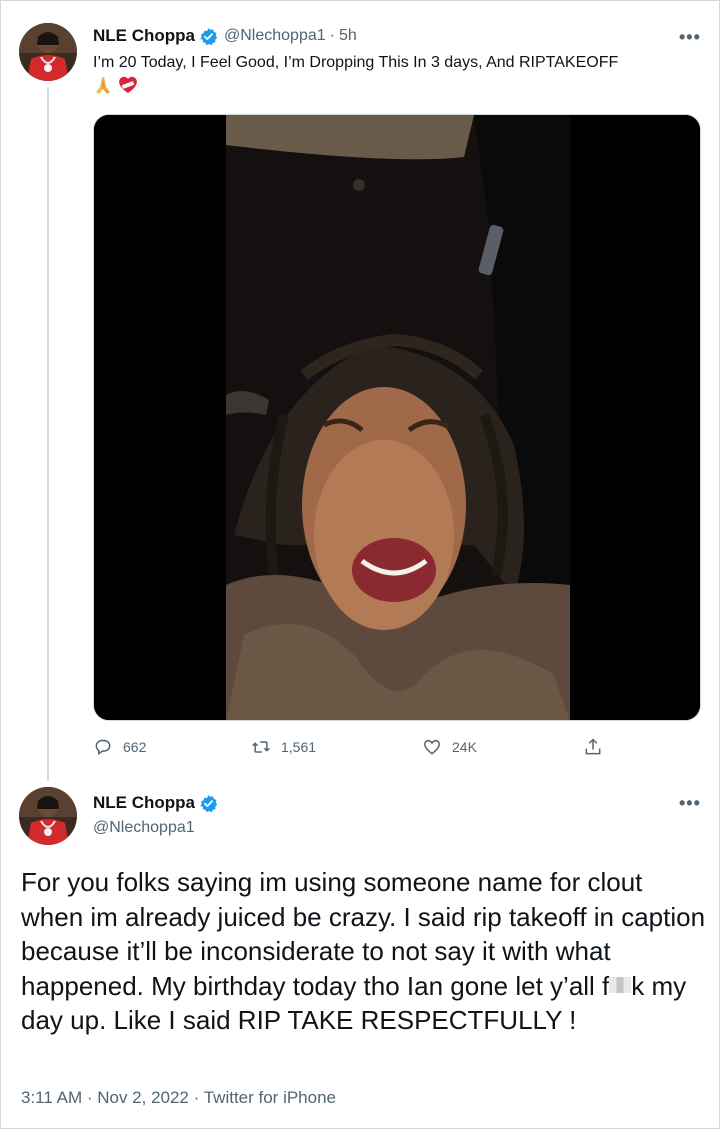 The height and width of the screenshot is (1129, 720). What do you see at coordinates (116, 85) in the screenshot?
I see `emoji-row` at bounding box center [116, 85].